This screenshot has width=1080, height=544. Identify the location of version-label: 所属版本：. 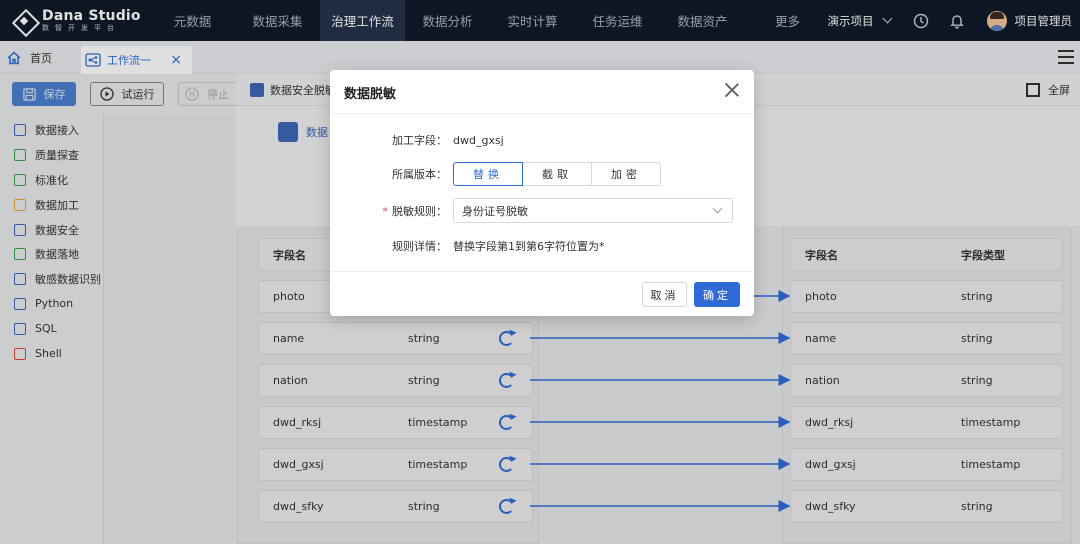
(419, 174).